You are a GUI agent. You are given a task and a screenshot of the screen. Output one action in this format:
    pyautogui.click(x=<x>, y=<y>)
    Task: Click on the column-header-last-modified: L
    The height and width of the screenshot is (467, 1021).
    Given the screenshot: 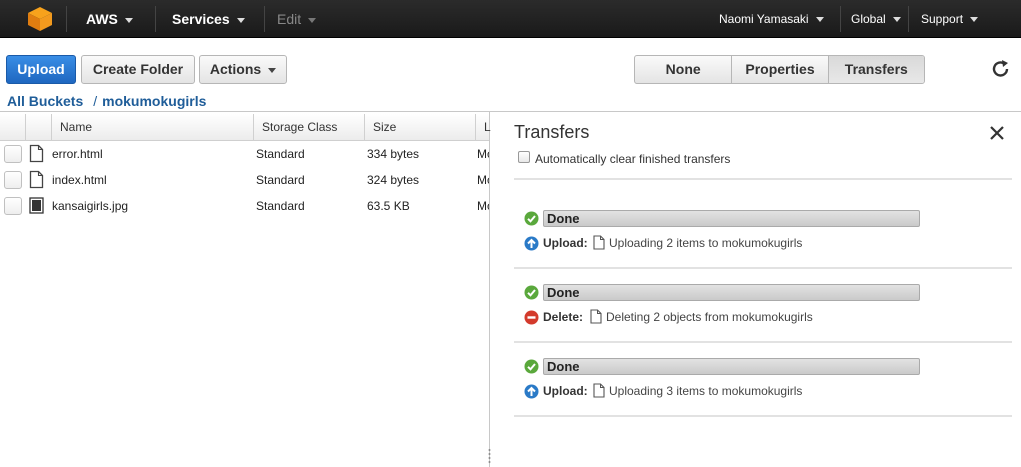 What is the action you would take?
    pyautogui.click(x=483, y=127)
    